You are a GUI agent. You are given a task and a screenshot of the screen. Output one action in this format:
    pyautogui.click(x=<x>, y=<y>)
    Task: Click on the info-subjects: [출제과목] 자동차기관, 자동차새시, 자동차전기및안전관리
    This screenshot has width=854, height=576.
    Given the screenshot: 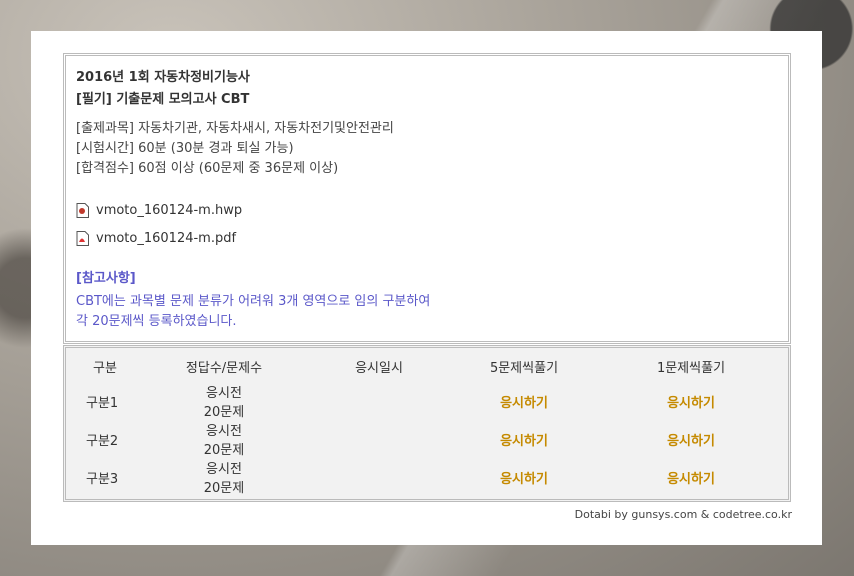 What is the action you would take?
    pyautogui.click(x=235, y=128)
    